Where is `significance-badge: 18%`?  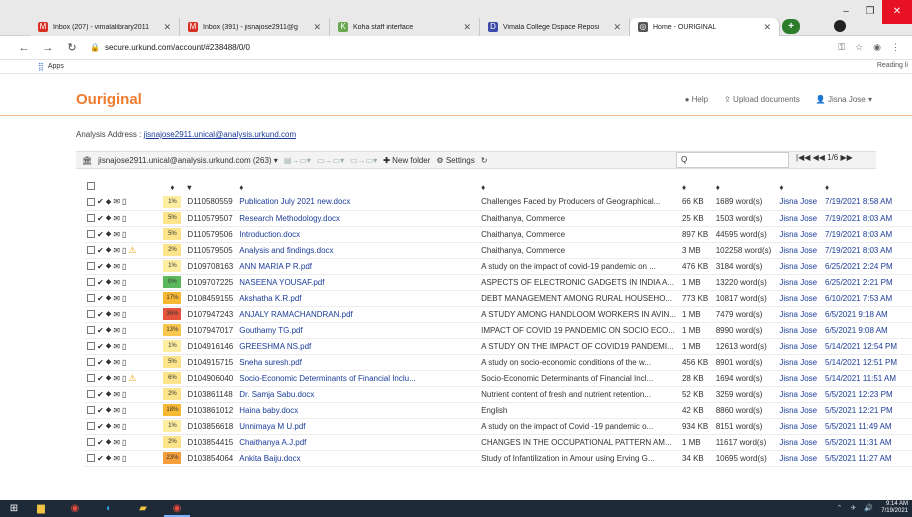
significance-badge: 18% is located at coordinates (172, 410).